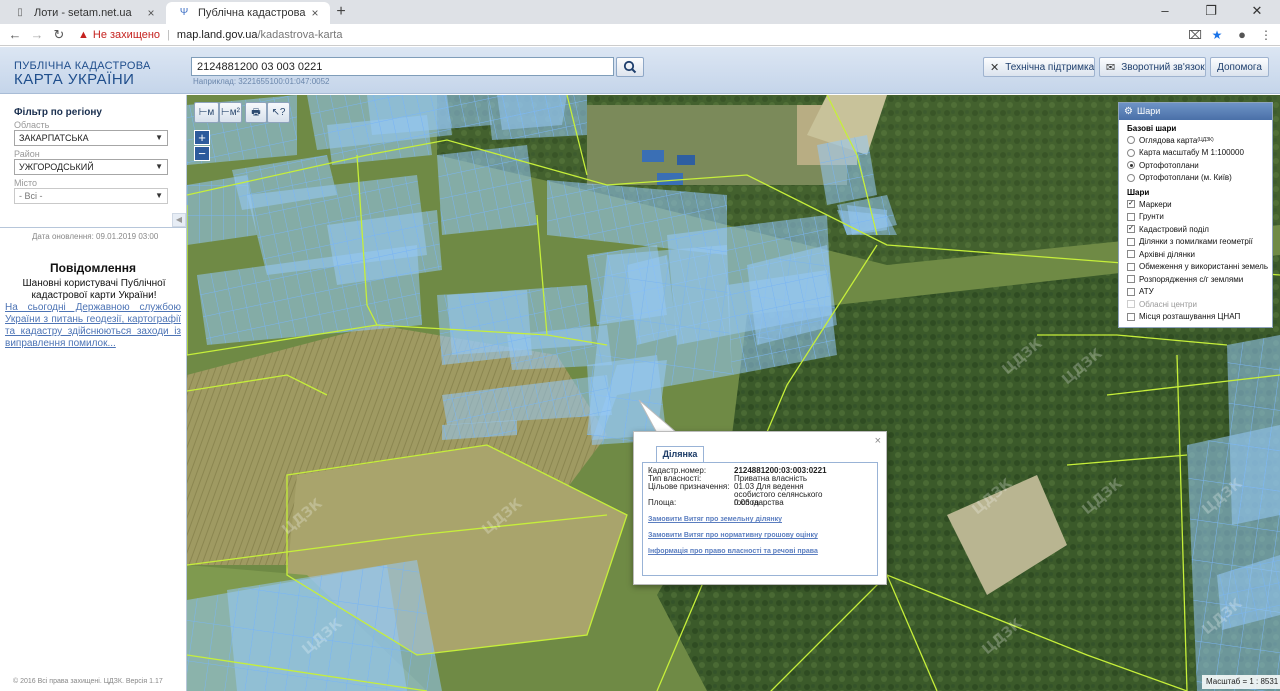  Describe the element at coordinates (230, 112) in the screenshot. I see `measure-area-tool: ⊢м²` at that location.